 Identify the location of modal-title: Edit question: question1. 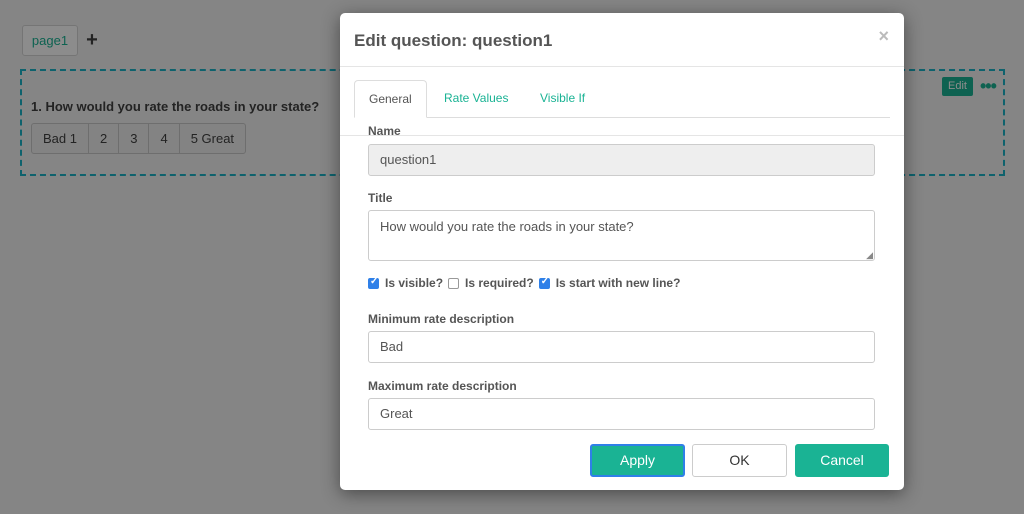
(453, 40).